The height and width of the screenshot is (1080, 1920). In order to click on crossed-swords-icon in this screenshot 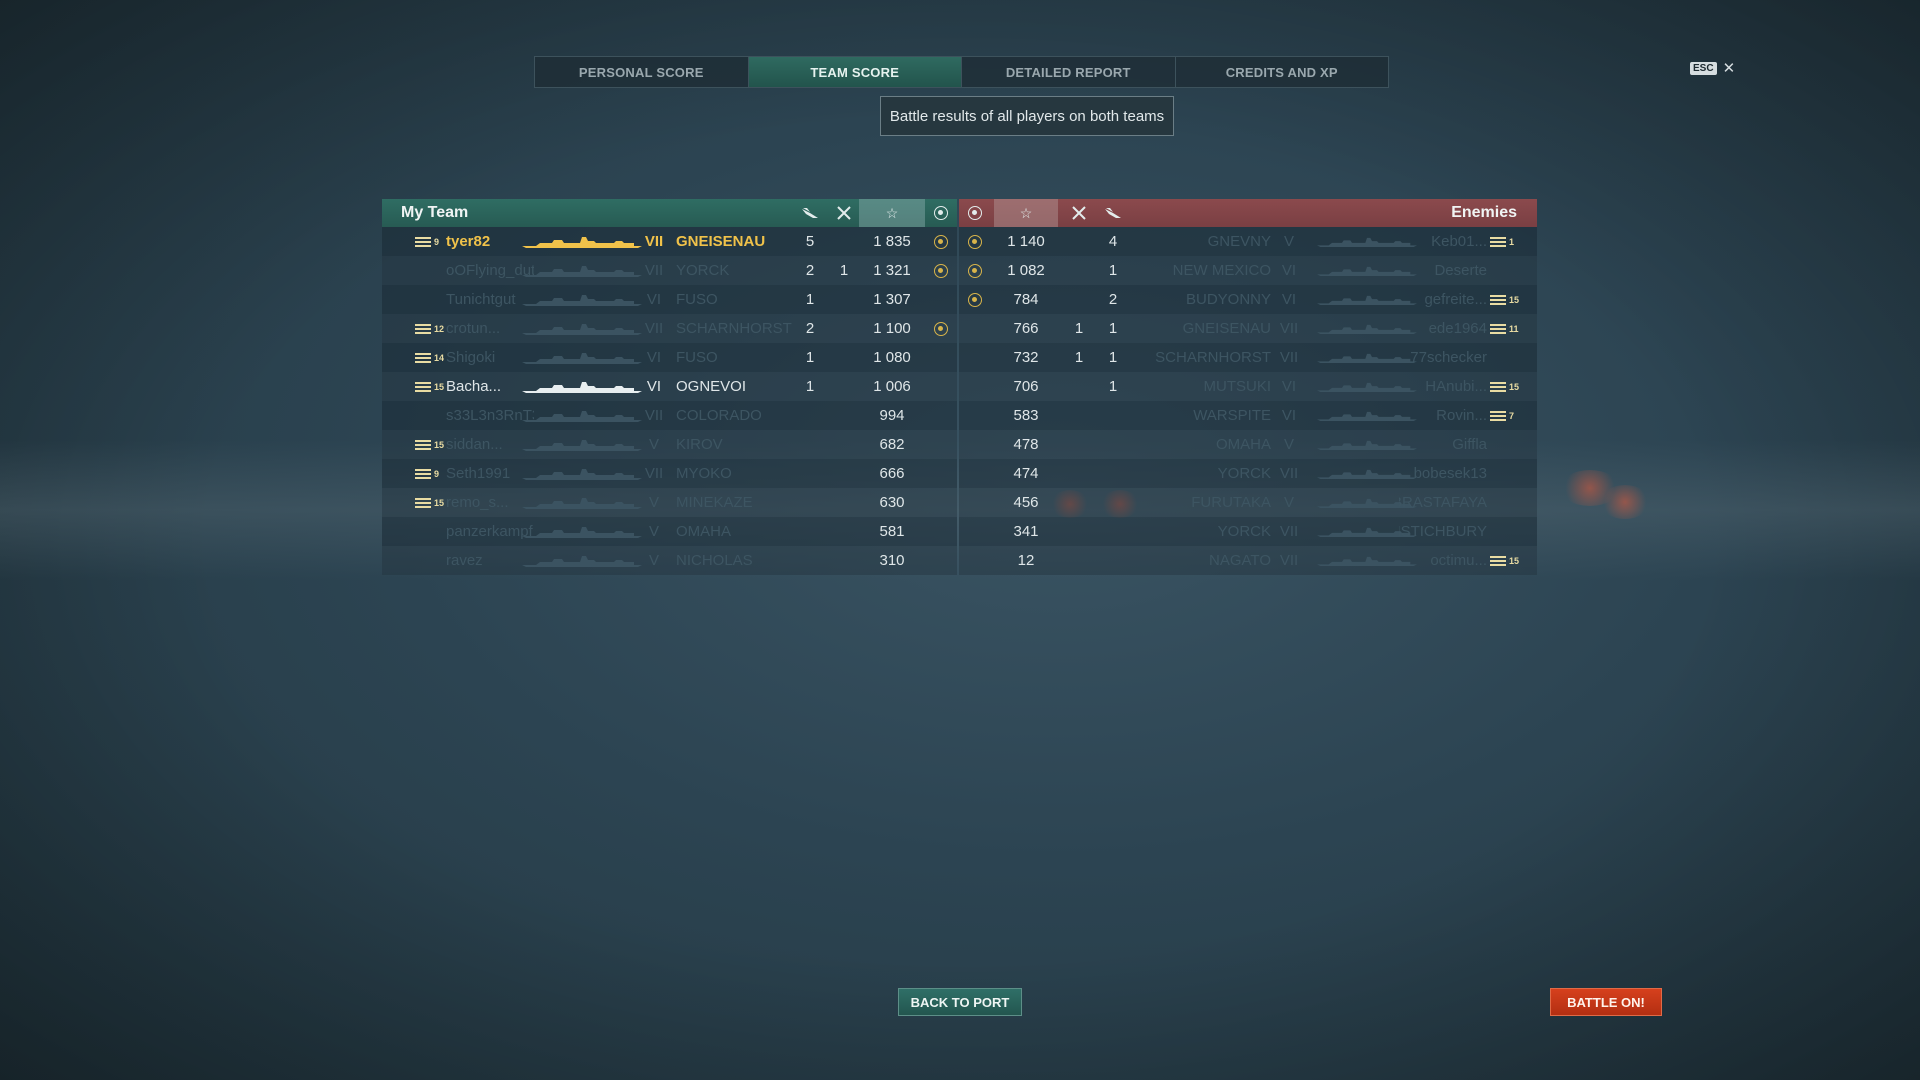, I will do `click(844, 213)`.